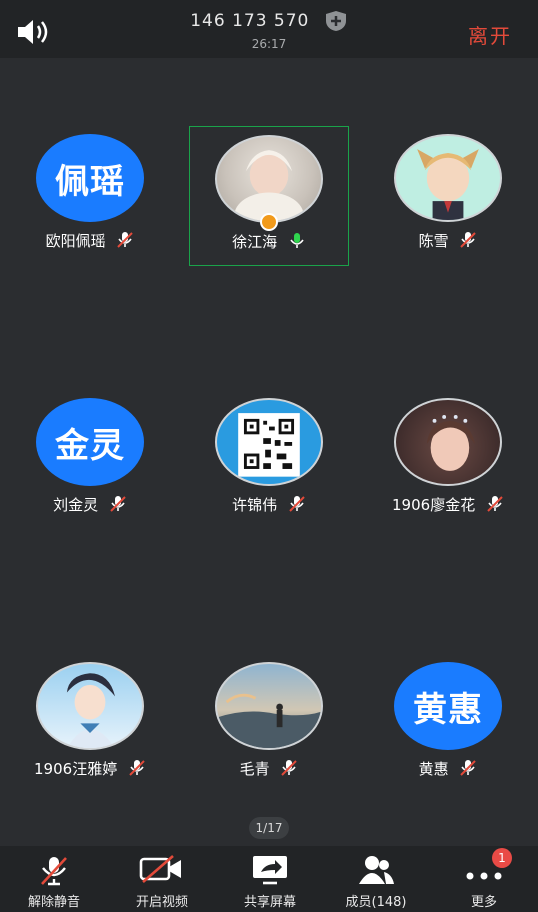  I want to click on unmute-label: 解除静音, so click(53, 902).